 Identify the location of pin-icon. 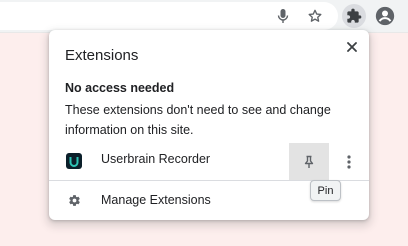
(309, 161).